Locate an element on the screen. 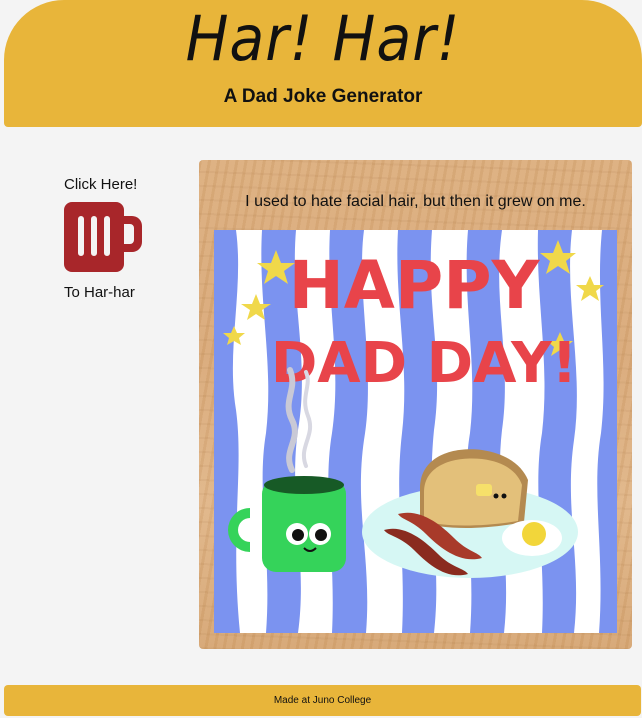 Image resolution: width=642 pixels, height=718 pixels. card-dad-day-text: DAD DAY! is located at coordinates (424, 363).